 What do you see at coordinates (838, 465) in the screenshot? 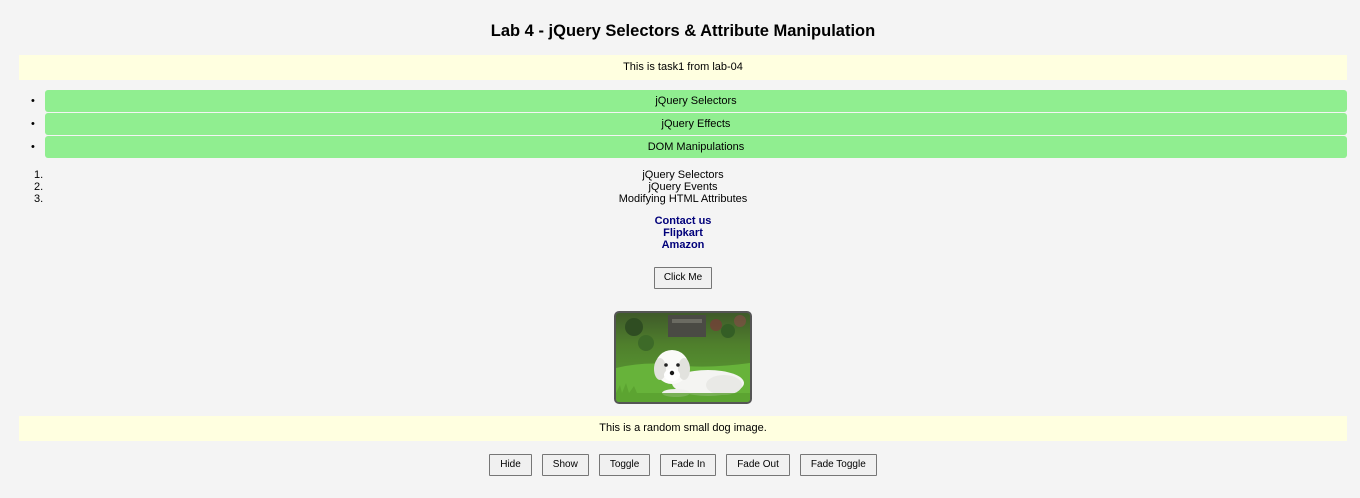
I see `fade-toggle-button: Fade Toggle` at bounding box center [838, 465].